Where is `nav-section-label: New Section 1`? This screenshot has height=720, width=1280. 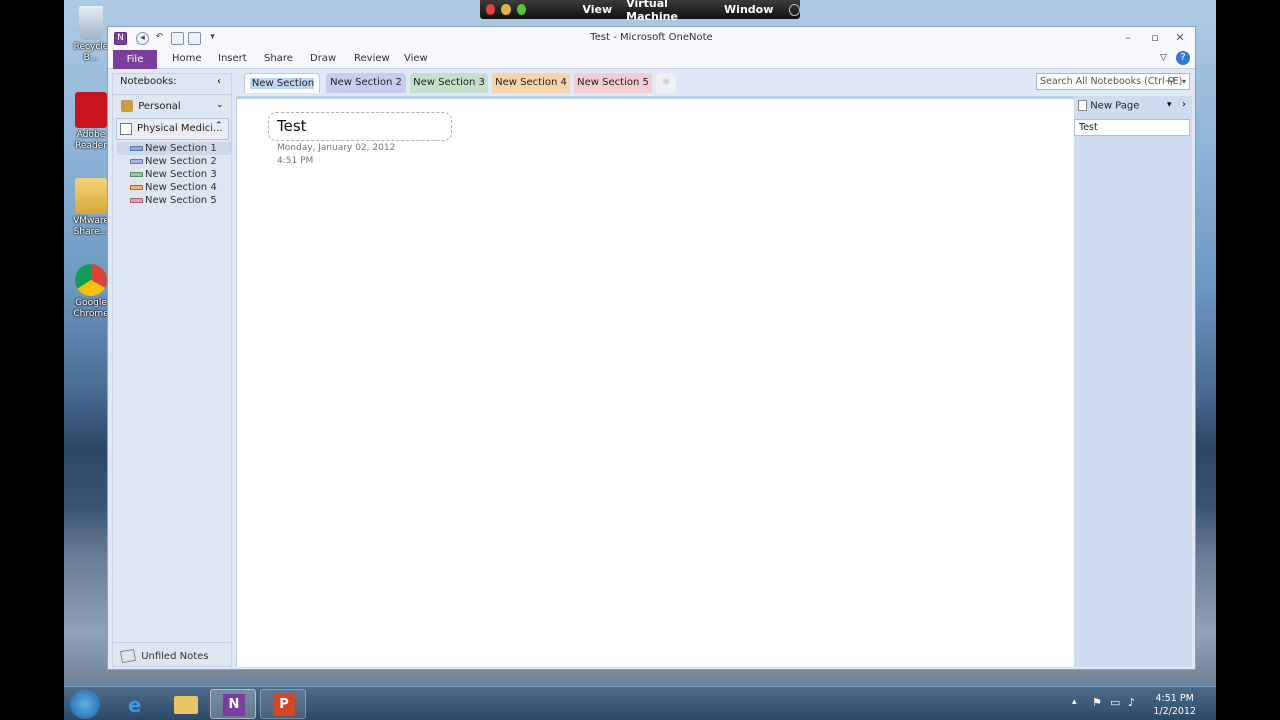
nav-section-label: New Section 1 is located at coordinates (181, 148).